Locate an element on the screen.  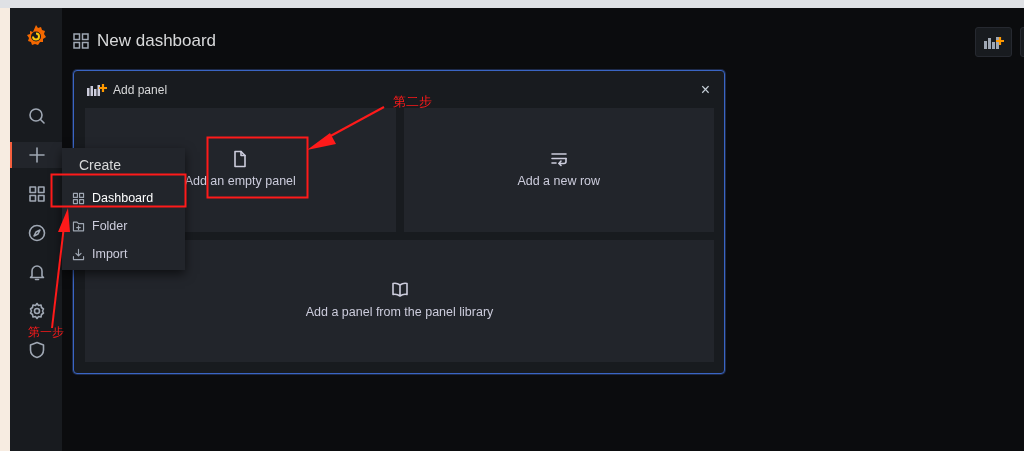
add-panel-button is located at coordinates (993, 42).